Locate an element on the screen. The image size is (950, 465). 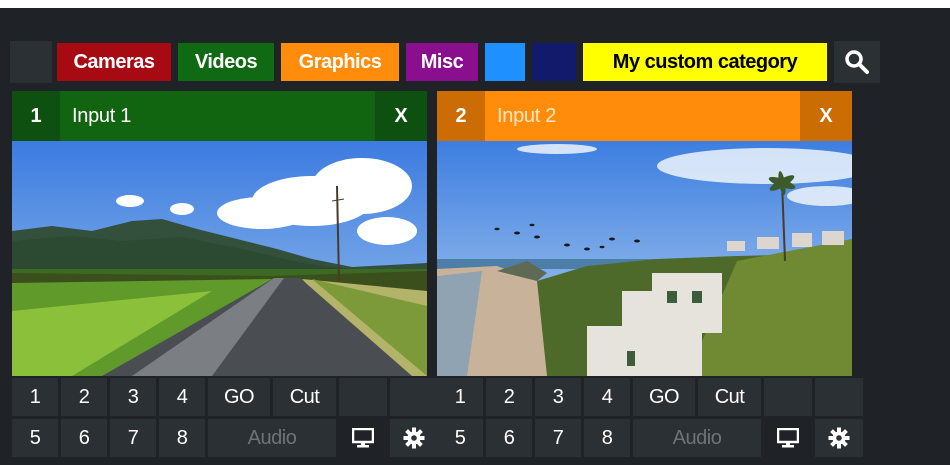
category-tab-blue-swatch is located at coordinates (505, 62).